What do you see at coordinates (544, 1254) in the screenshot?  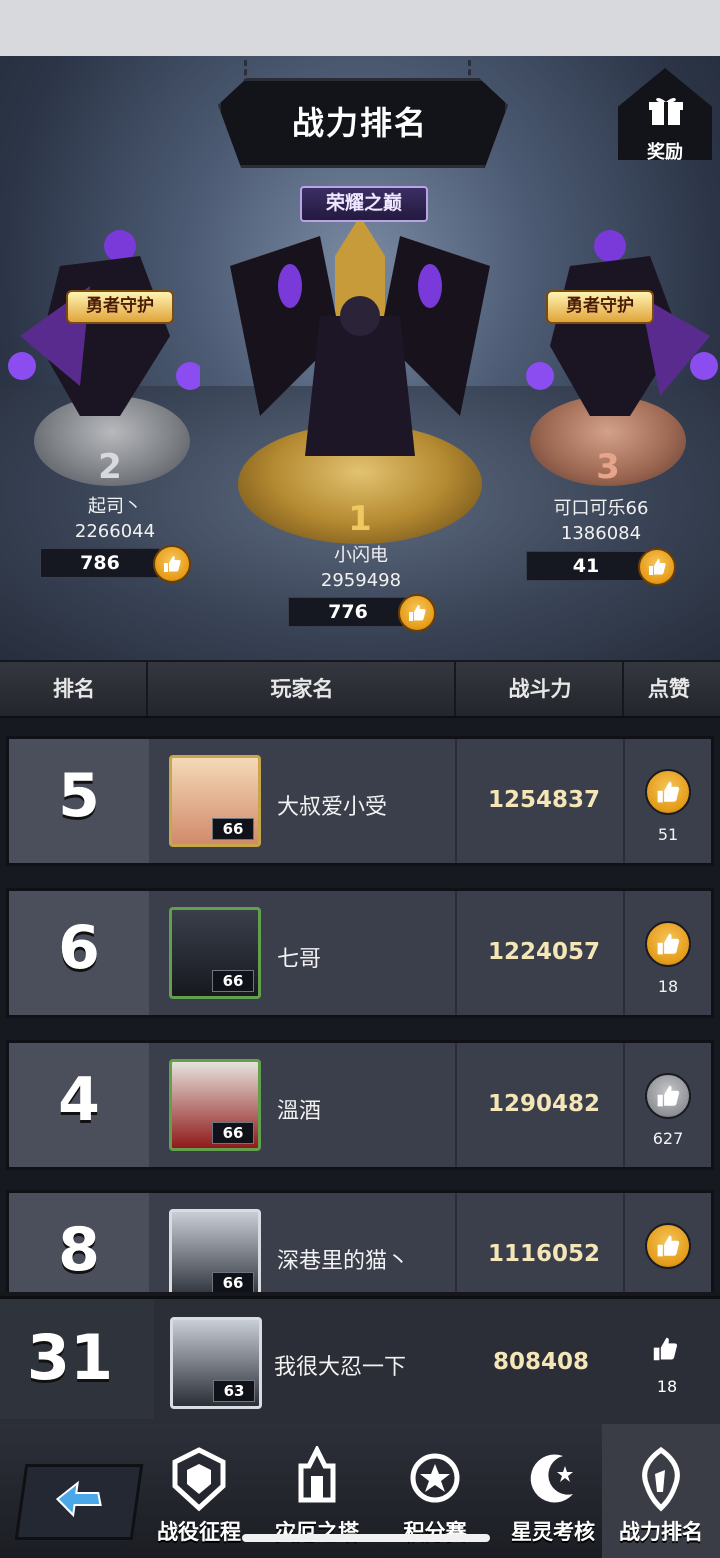 I see `player-power: 1116052` at bounding box center [544, 1254].